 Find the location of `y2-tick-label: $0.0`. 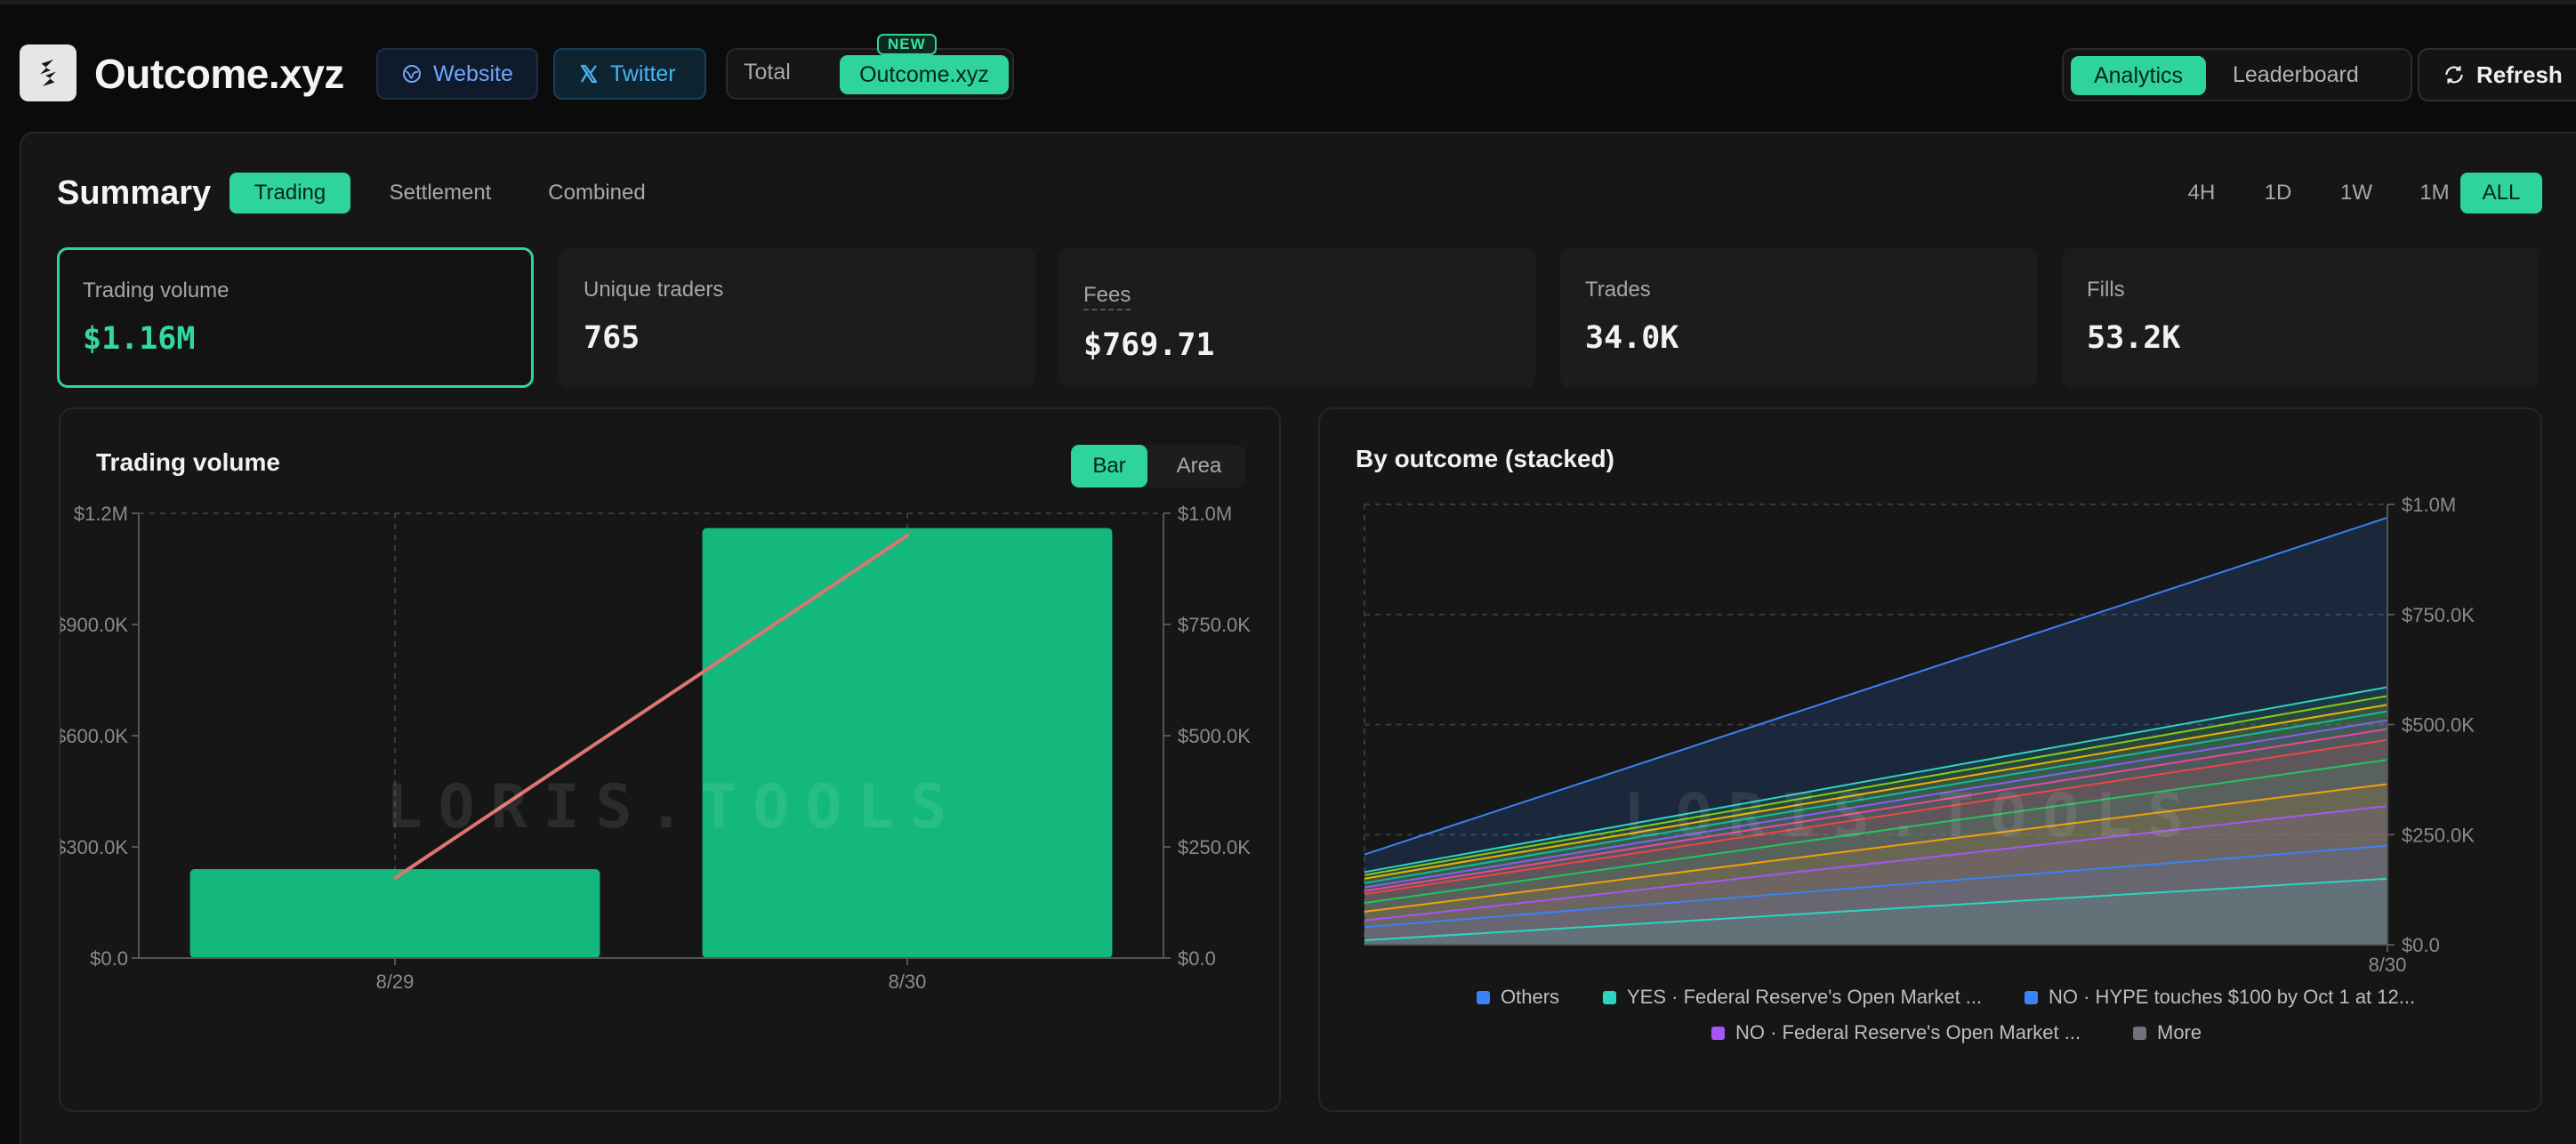

y2-tick-label: $0.0 is located at coordinates (1197, 958).